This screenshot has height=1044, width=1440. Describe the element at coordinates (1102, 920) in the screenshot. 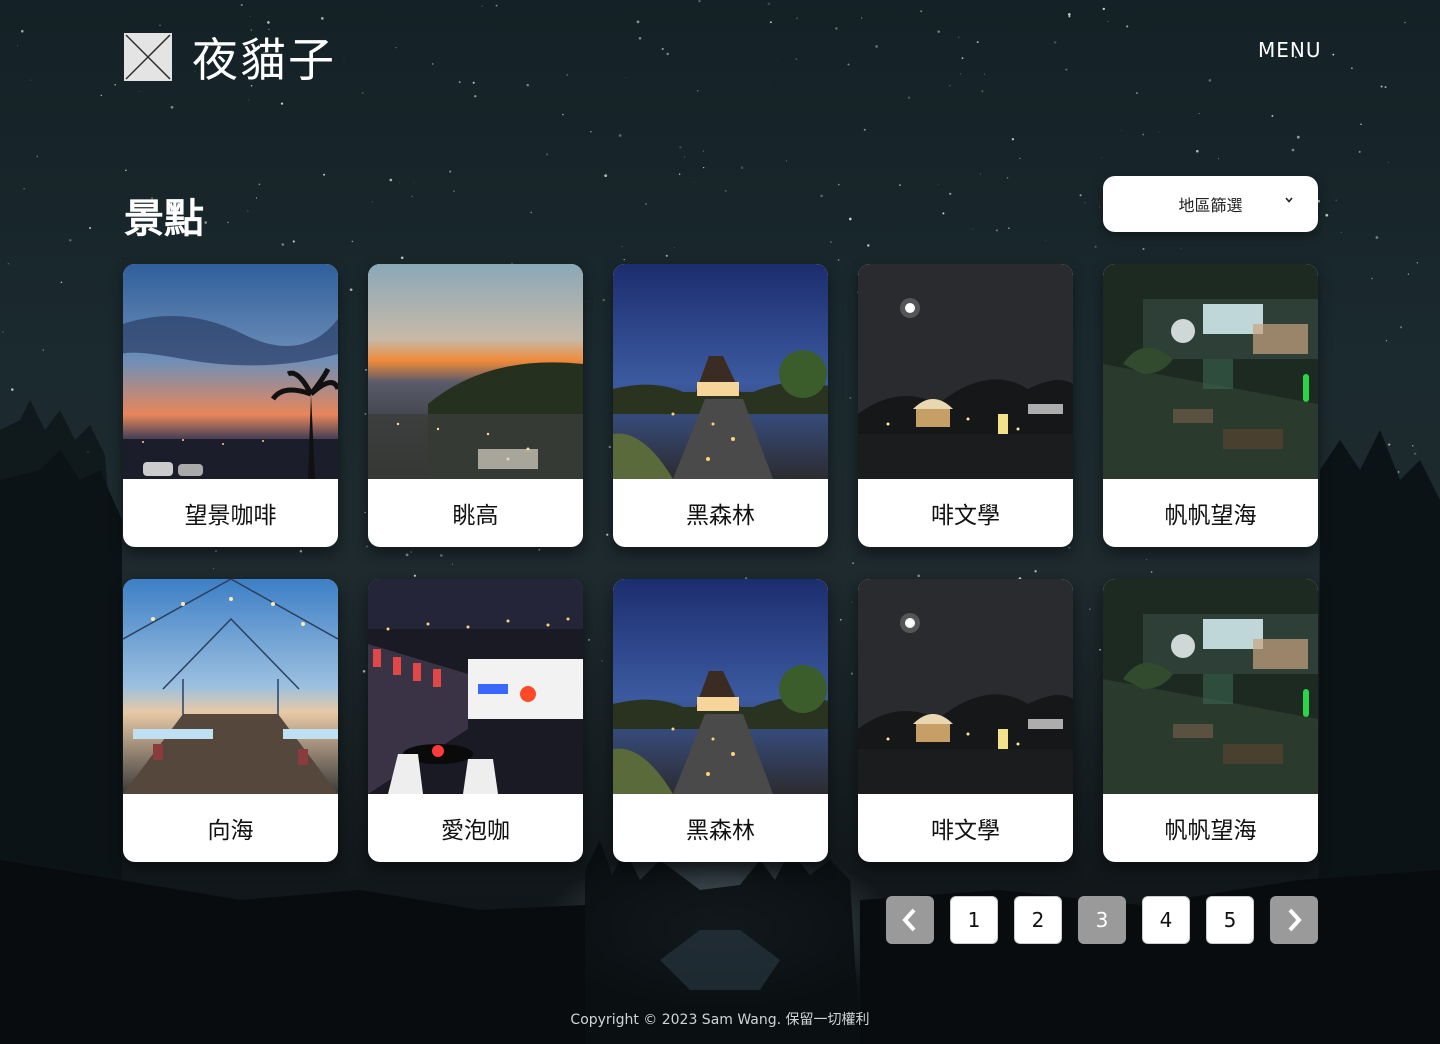

I see `page-button-3: 3` at that location.